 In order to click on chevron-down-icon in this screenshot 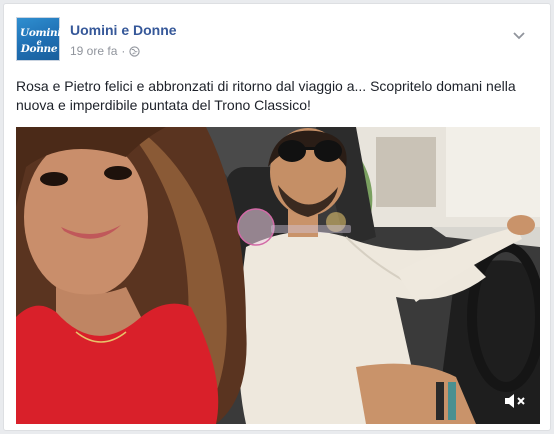, I will do `click(519, 36)`.